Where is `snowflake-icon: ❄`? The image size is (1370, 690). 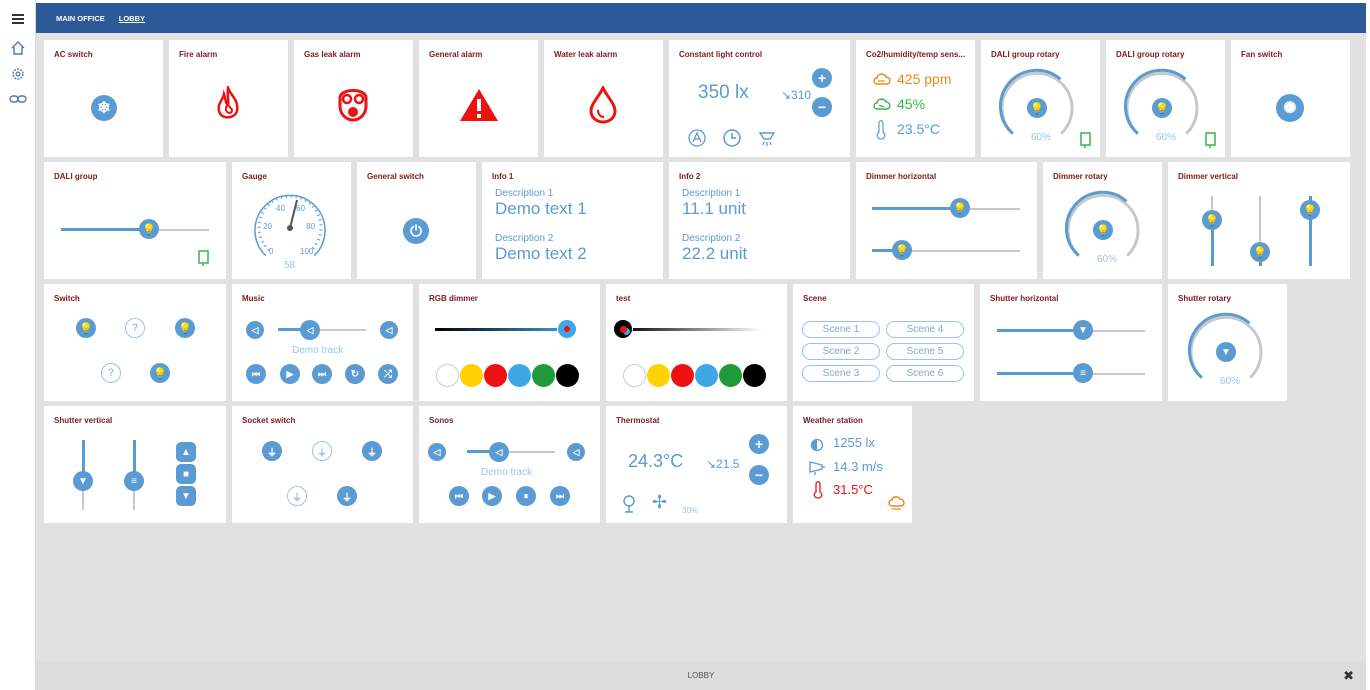
snowflake-icon: ❄ is located at coordinates (104, 108).